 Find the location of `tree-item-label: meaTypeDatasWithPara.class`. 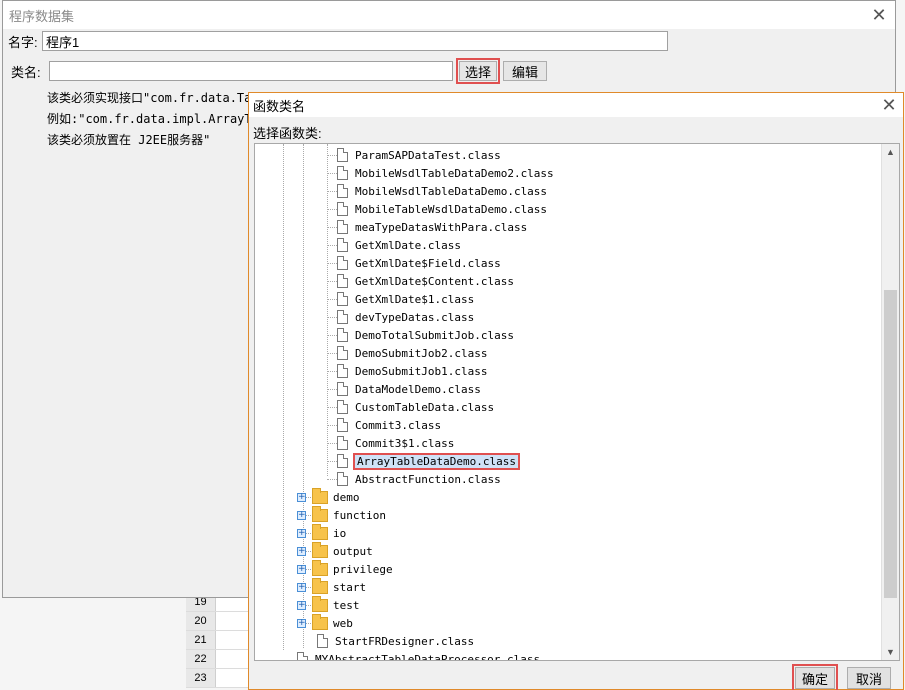

tree-item-label: meaTypeDatasWithPara.class is located at coordinates (441, 227).